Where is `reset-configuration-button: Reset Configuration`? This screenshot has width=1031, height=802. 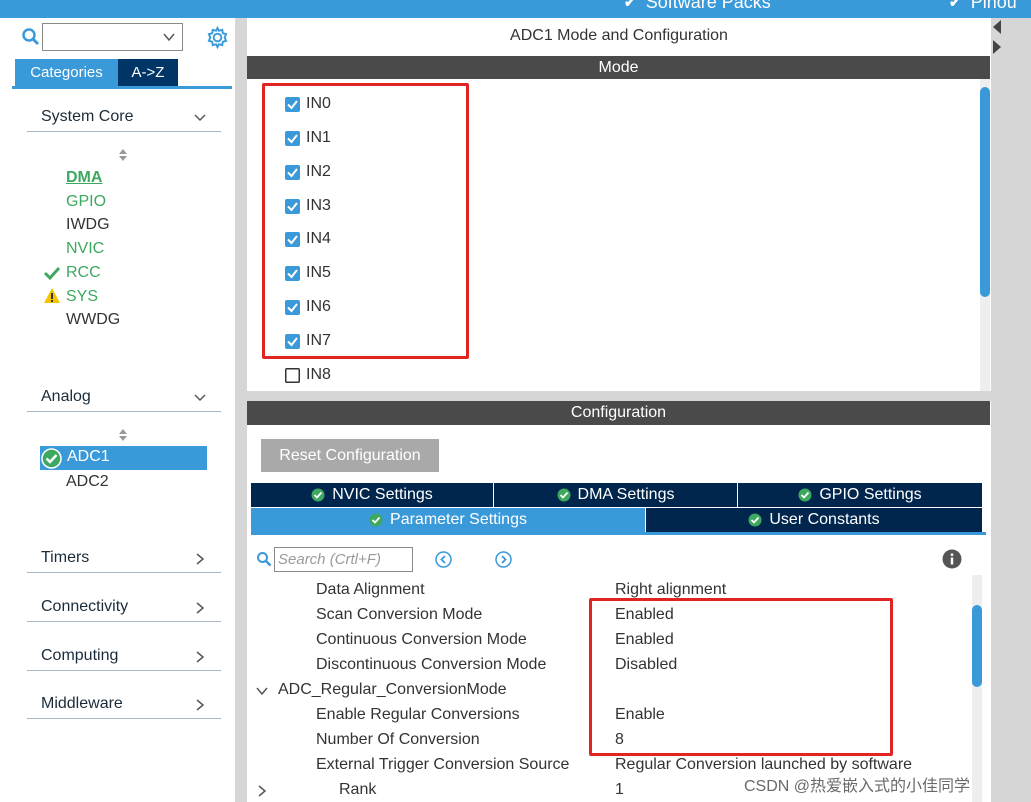 reset-configuration-button: Reset Configuration is located at coordinates (350, 455).